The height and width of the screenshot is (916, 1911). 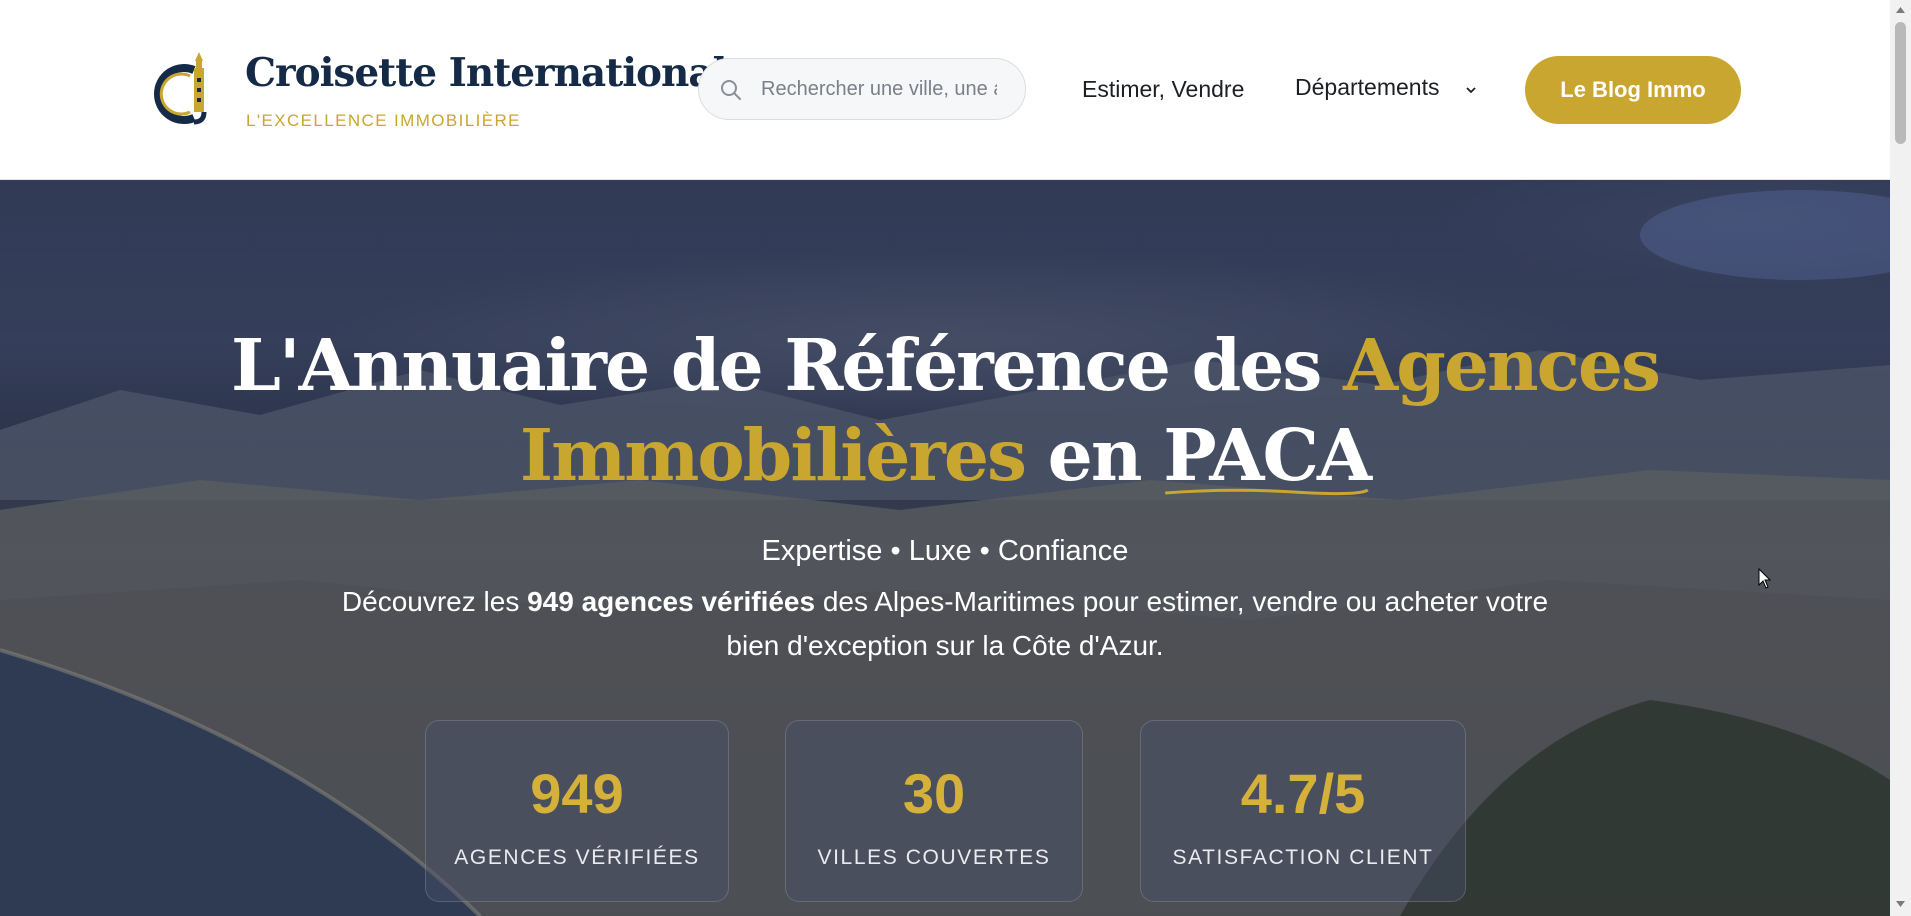 I want to click on stat-value: 4.7/5, so click(x=1303, y=793).